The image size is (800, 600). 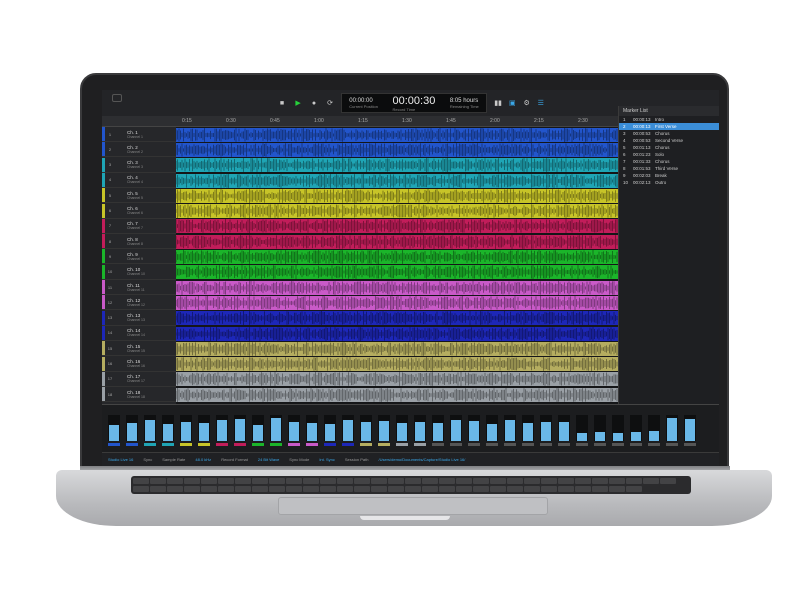 I want to click on track-header: 8 Ch. 8 Channel 8, so click(x=139, y=242).